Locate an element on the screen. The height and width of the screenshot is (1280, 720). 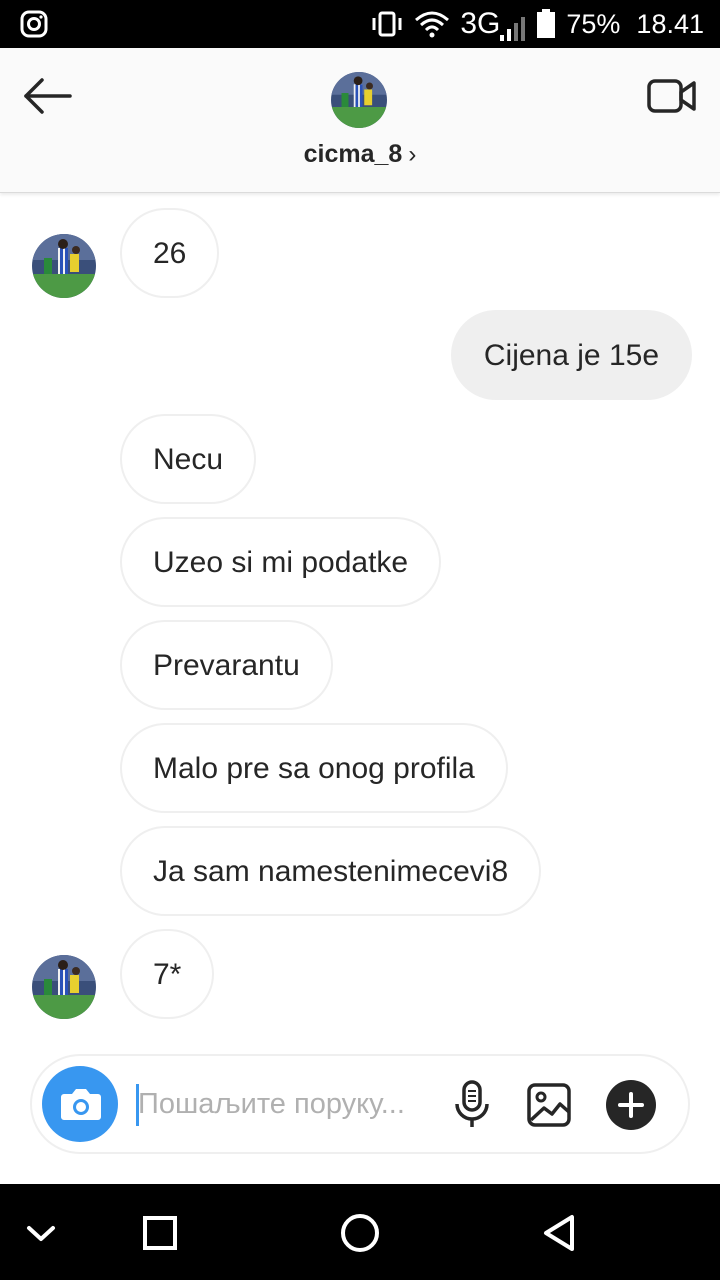
battery-percent: 75% is located at coordinates (593, 23).